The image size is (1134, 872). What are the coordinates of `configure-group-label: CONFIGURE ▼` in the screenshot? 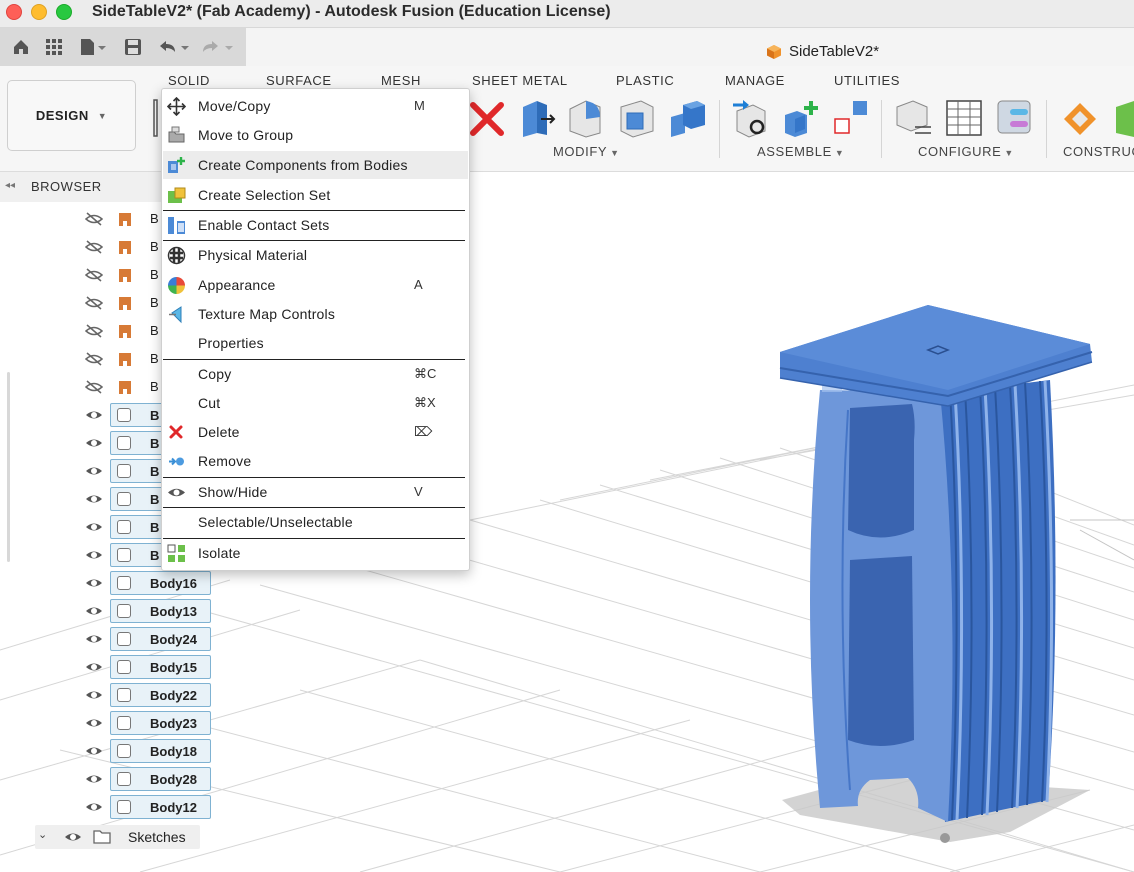 It's located at (966, 151).